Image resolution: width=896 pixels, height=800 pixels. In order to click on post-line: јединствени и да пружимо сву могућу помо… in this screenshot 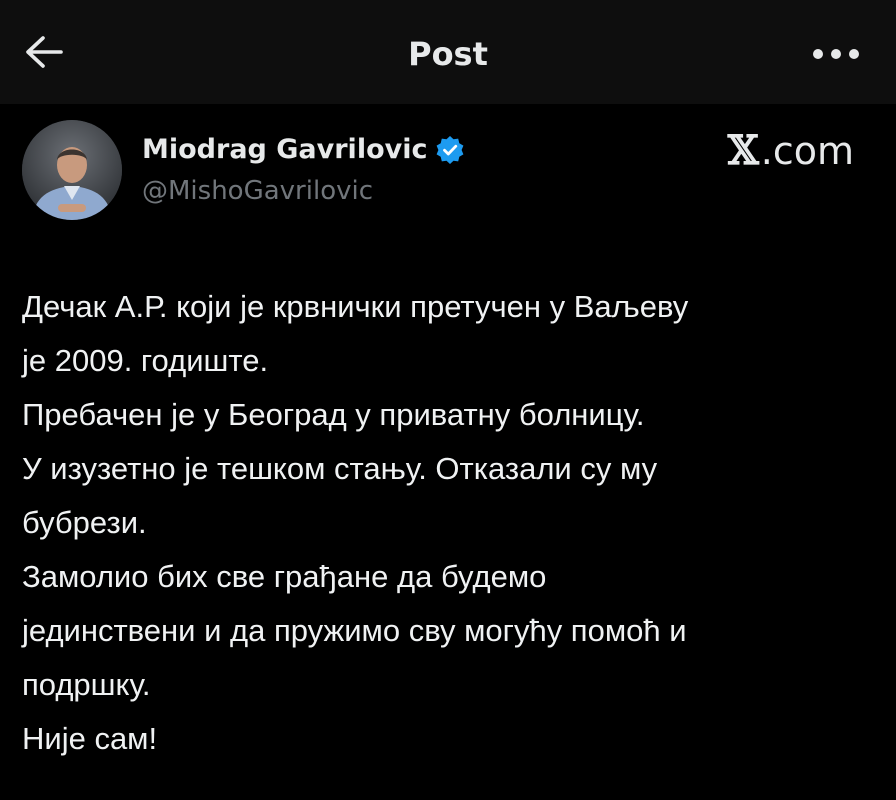, I will do `click(354, 630)`.